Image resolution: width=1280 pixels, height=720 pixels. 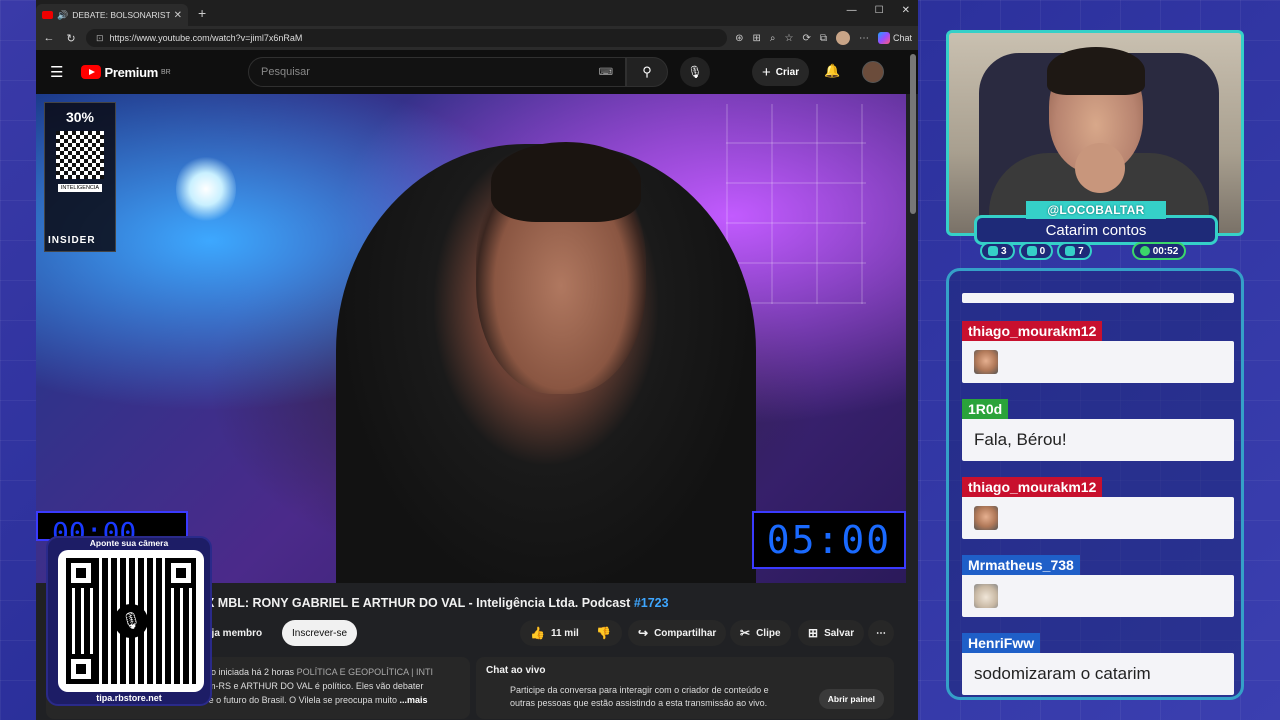 I want to click on create-button: + Criar, so click(x=781, y=72).